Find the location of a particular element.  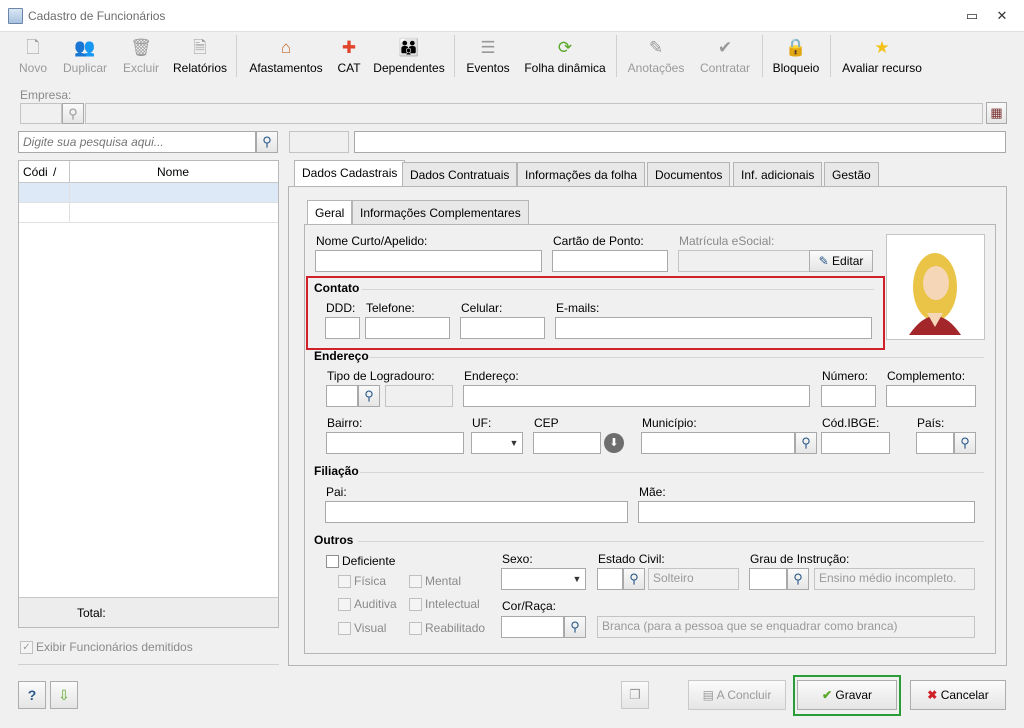

tab-dados-cadastrais: Dados Cadastrais is located at coordinates (350, 173).